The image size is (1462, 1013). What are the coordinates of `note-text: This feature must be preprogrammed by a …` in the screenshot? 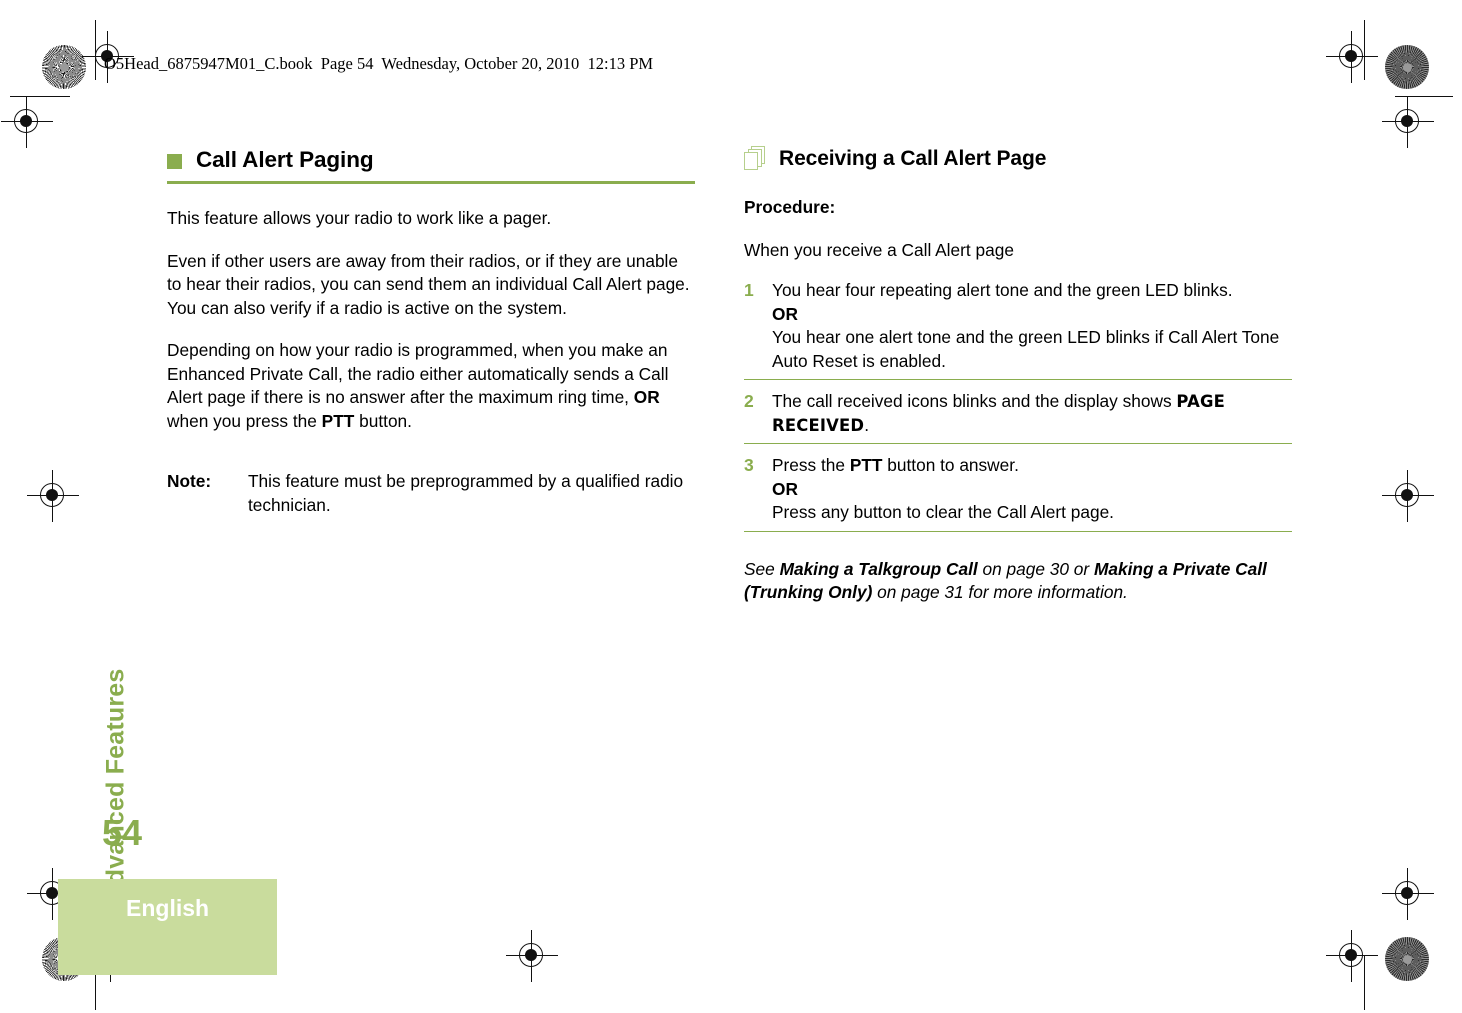 It's located at (466, 493).